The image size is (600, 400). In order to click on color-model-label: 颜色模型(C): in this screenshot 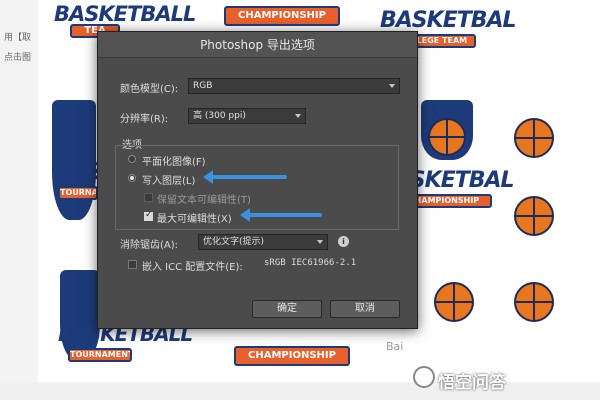, I will do `click(149, 89)`.